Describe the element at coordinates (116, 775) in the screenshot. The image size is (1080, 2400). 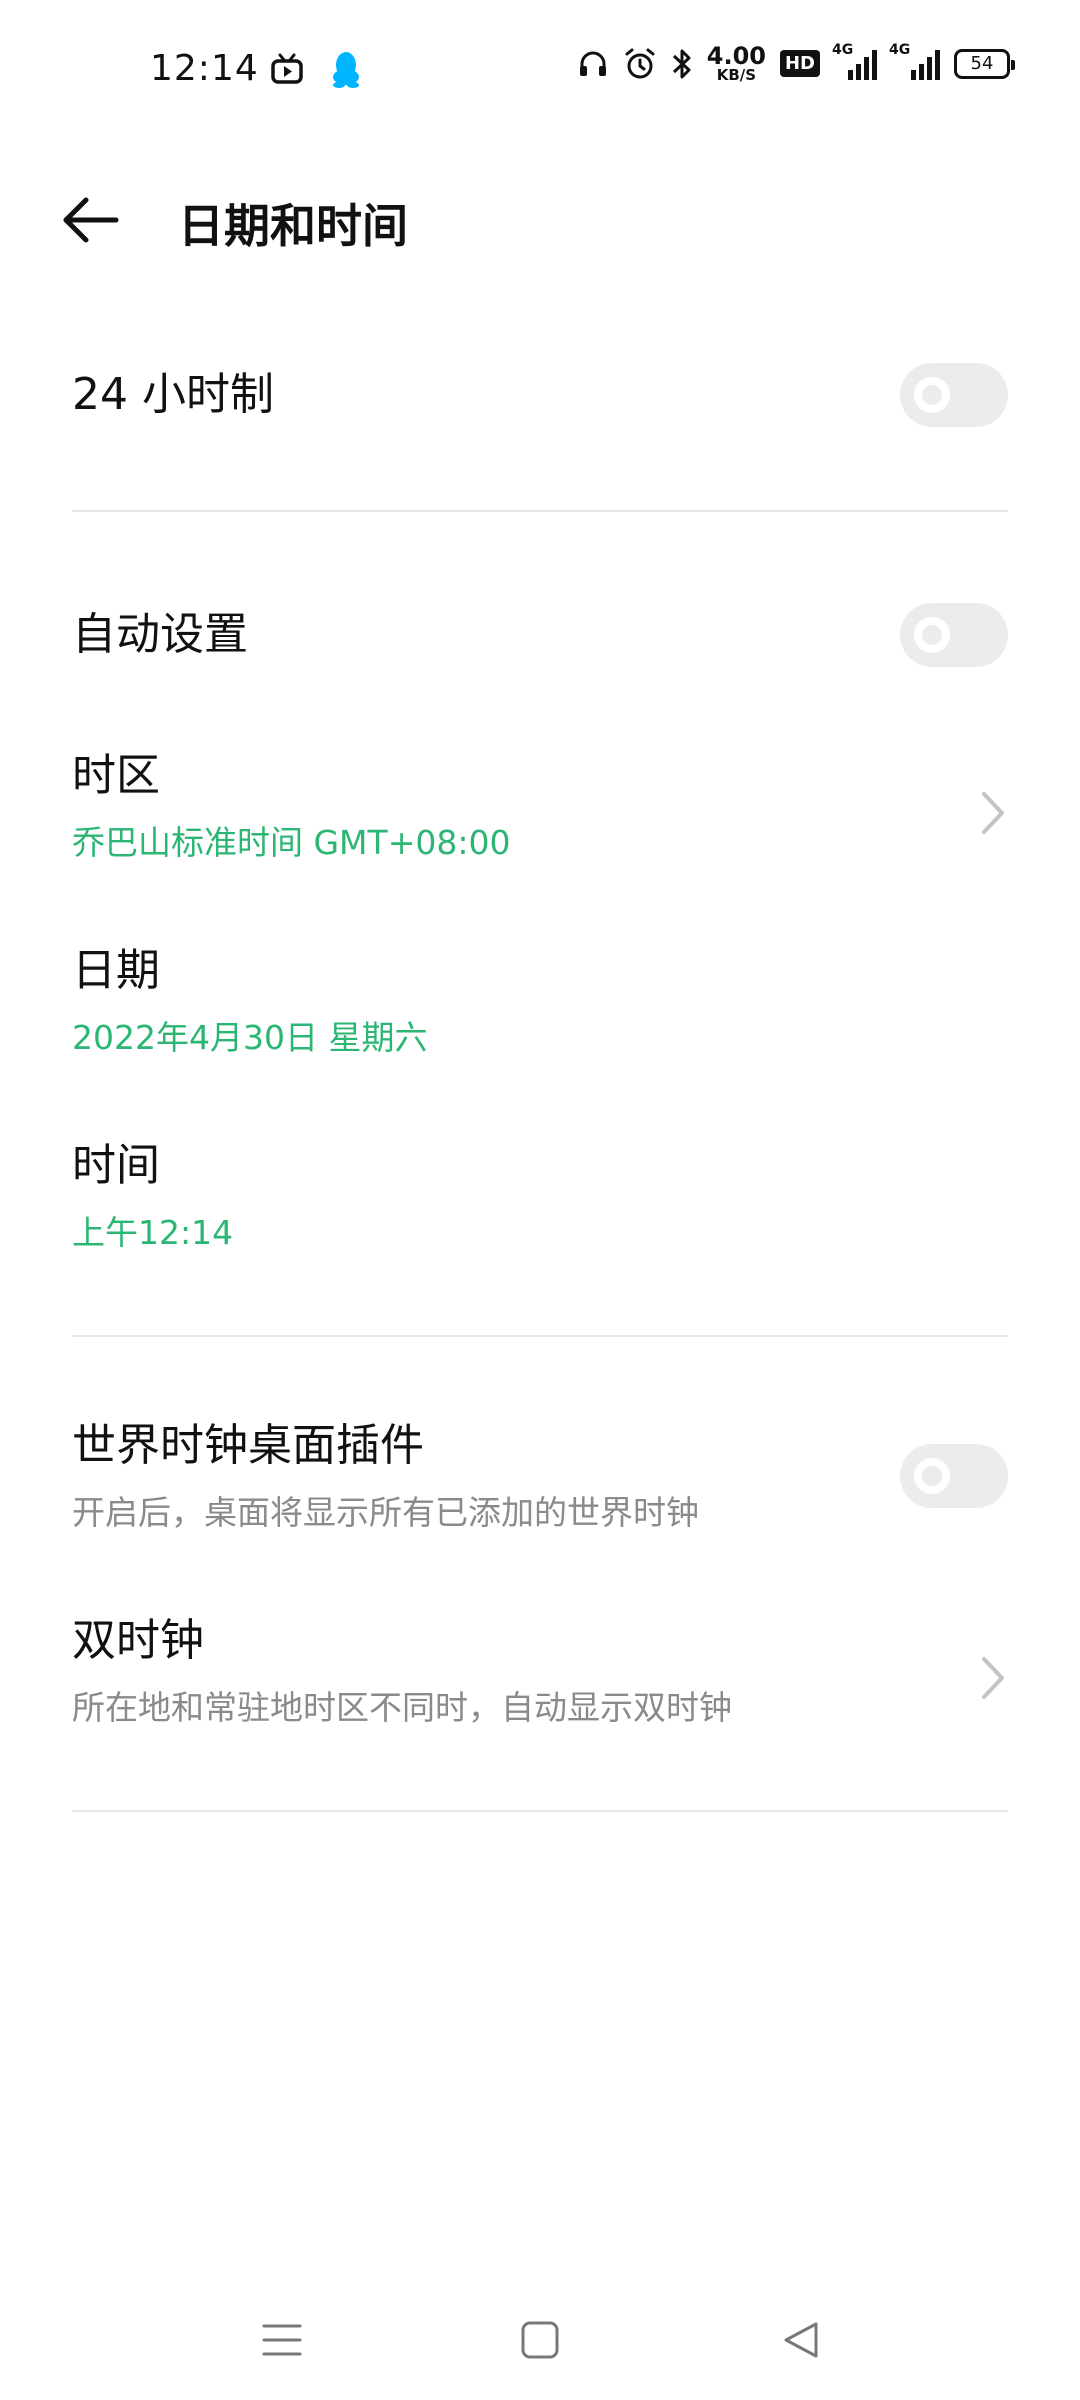
I see `timezone-label: 时区` at that location.